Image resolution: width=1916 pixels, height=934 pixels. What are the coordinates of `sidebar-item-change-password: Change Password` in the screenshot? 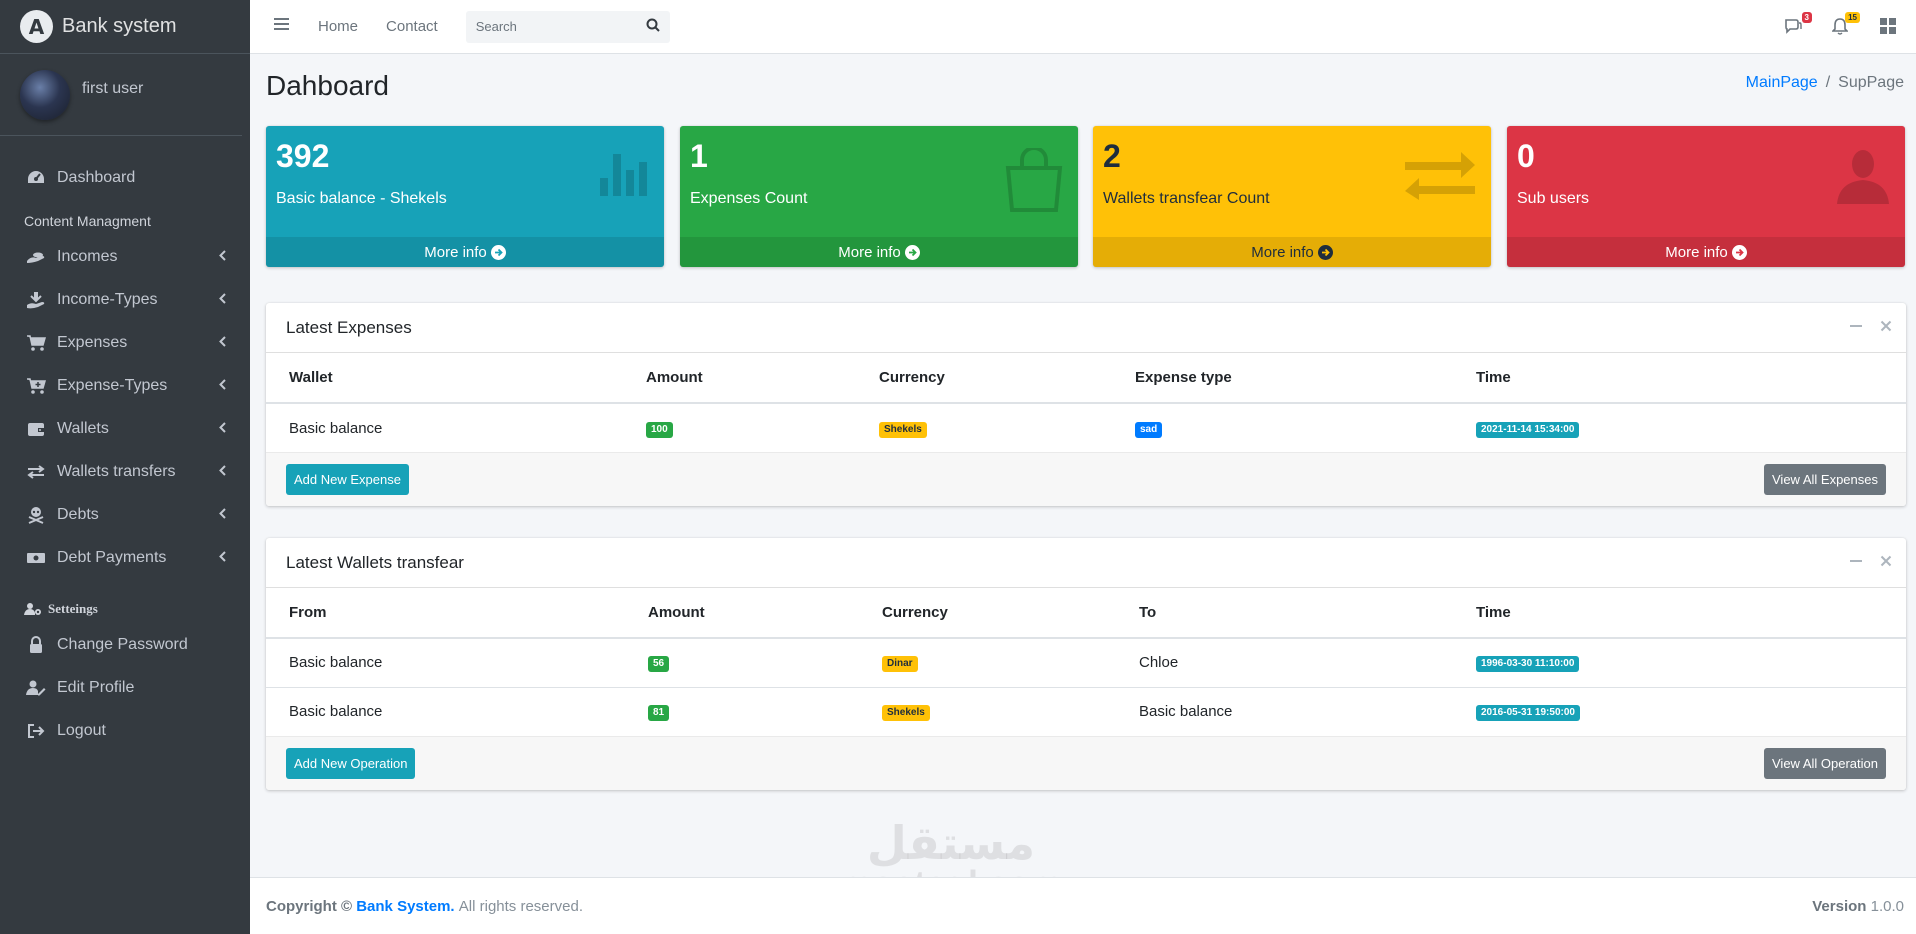 It's located at (125, 644).